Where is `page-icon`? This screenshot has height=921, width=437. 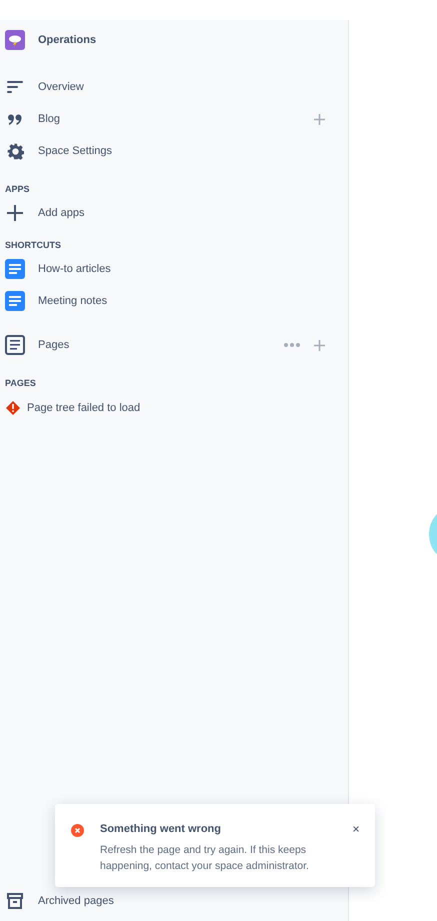
page-icon is located at coordinates (15, 345).